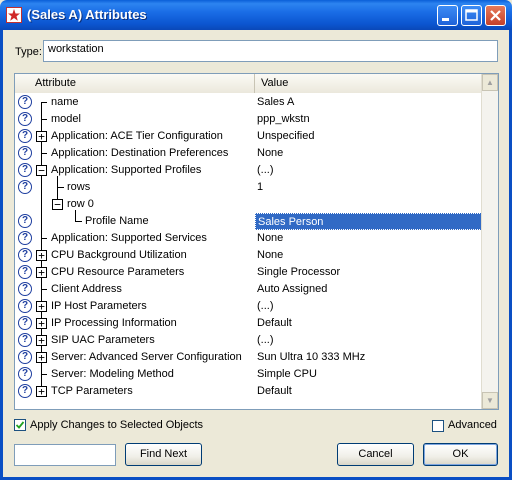 The height and width of the screenshot is (480, 512). What do you see at coordinates (368, 187) in the screenshot?
I see `attribute-value: 1` at bounding box center [368, 187].